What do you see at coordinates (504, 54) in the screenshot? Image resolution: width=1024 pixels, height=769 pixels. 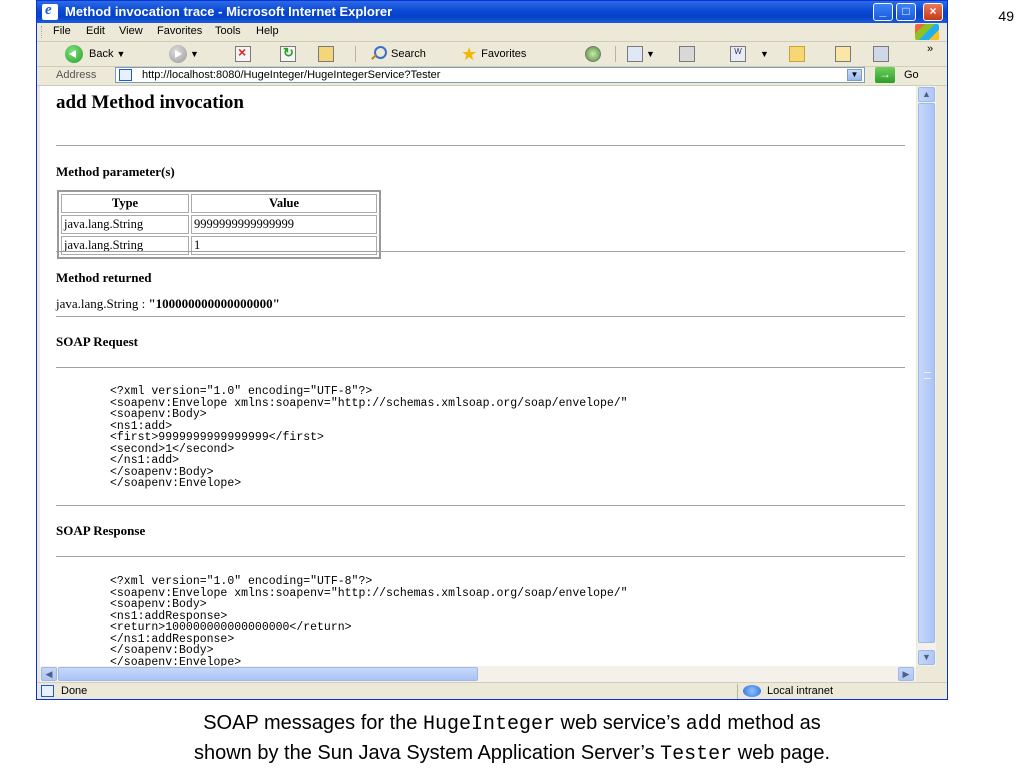 I see `favorites-label: Favorites` at bounding box center [504, 54].